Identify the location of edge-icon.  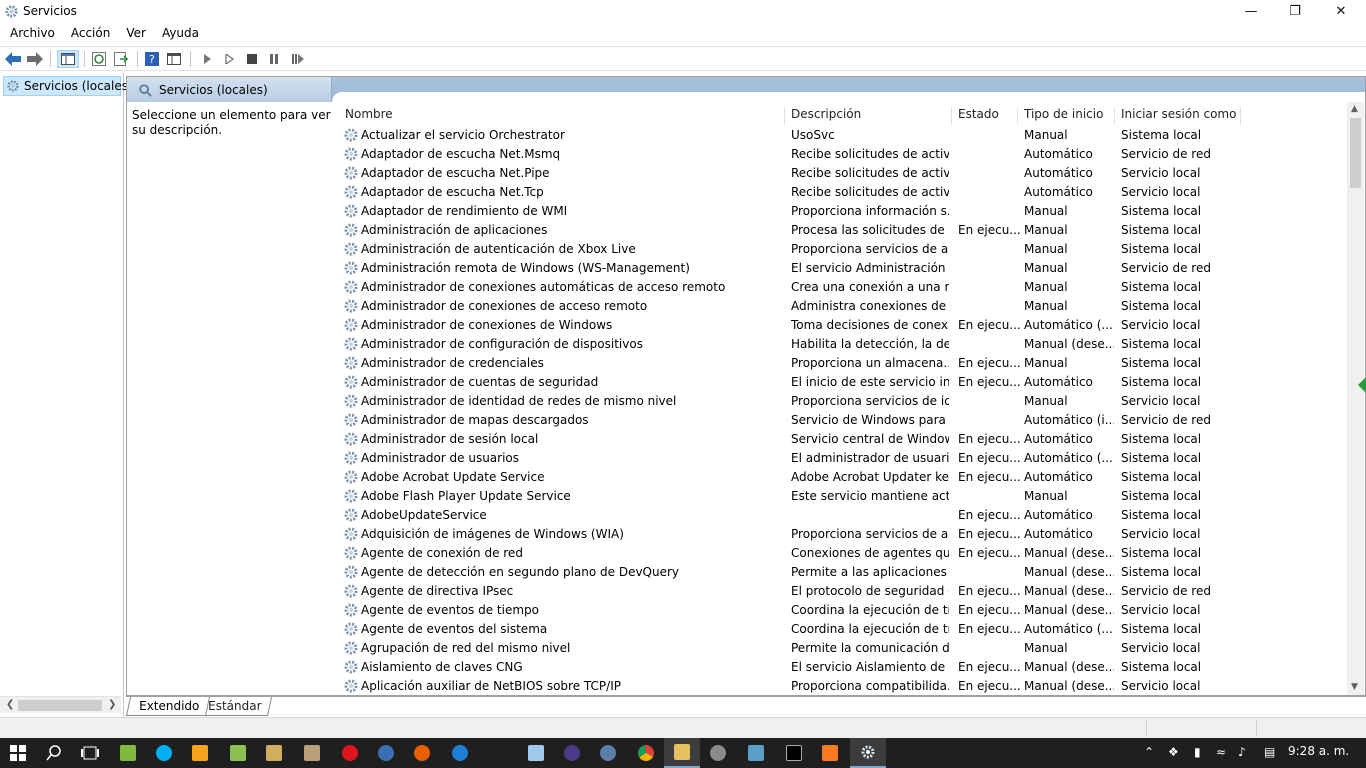
(460, 753).